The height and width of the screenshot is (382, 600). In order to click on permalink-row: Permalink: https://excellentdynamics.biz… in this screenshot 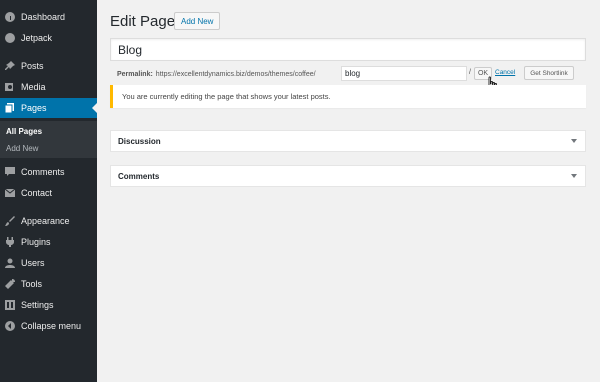, I will do `click(216, 74)`.